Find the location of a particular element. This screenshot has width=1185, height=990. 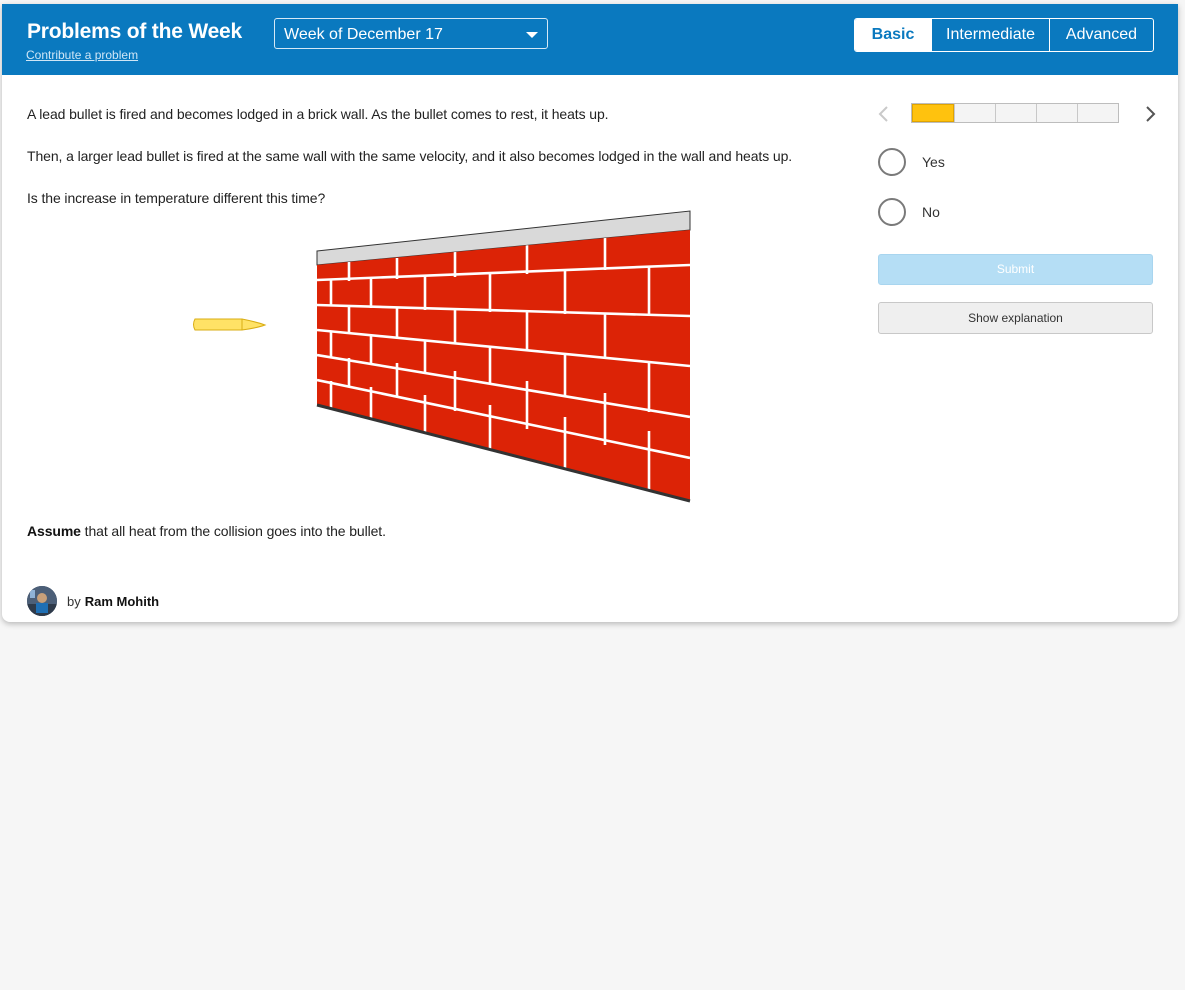

problem-progress-bar is located at coordinates (1015, 113).